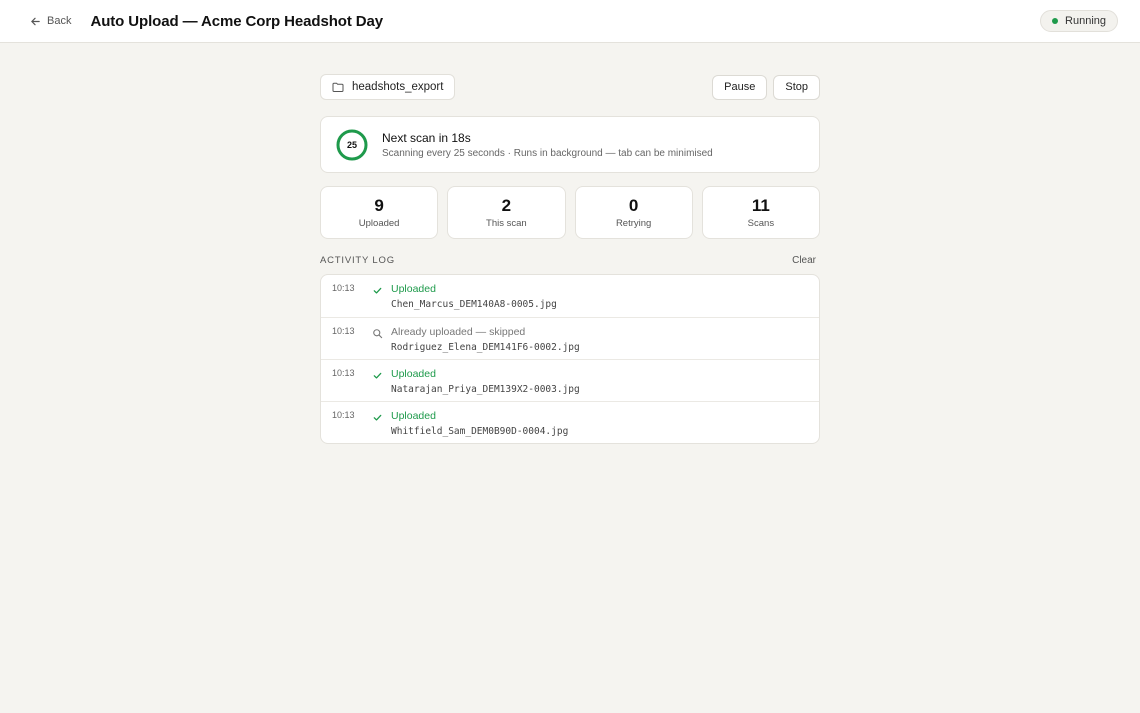  I want to click on countdown-value: 25, so click(351, 144).